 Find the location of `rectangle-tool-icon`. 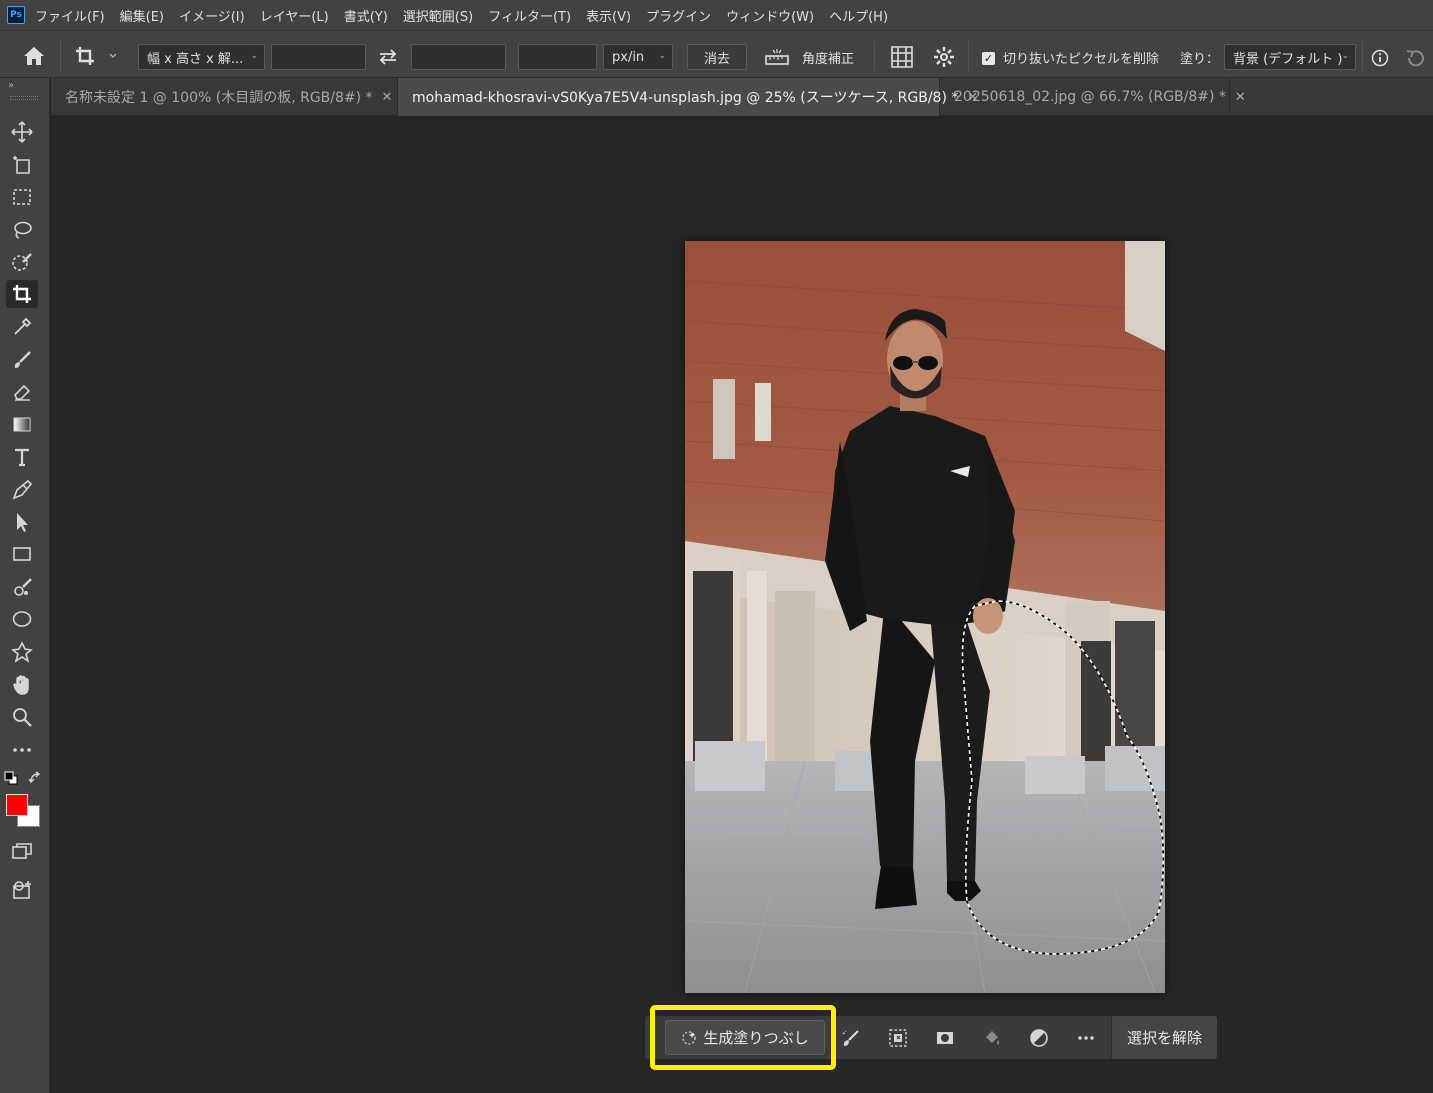

rectangle-tool-icon is located at coordinates (22, 554).